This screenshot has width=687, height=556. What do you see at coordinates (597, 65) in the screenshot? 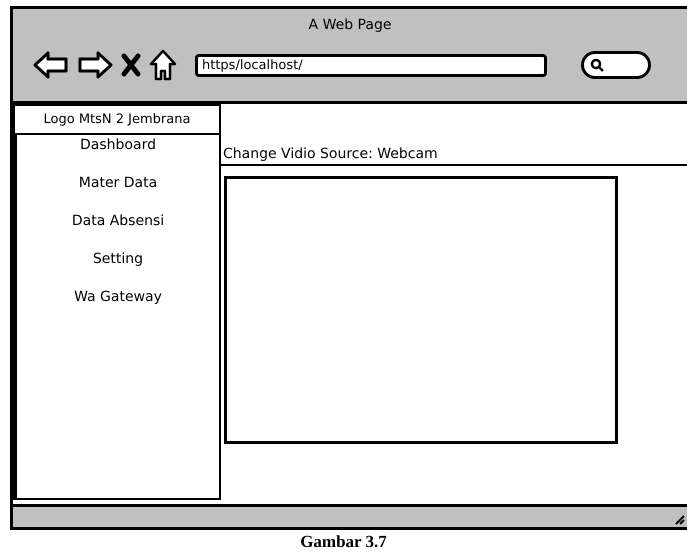
I see `search-icon` at bounding box center [597, 65].